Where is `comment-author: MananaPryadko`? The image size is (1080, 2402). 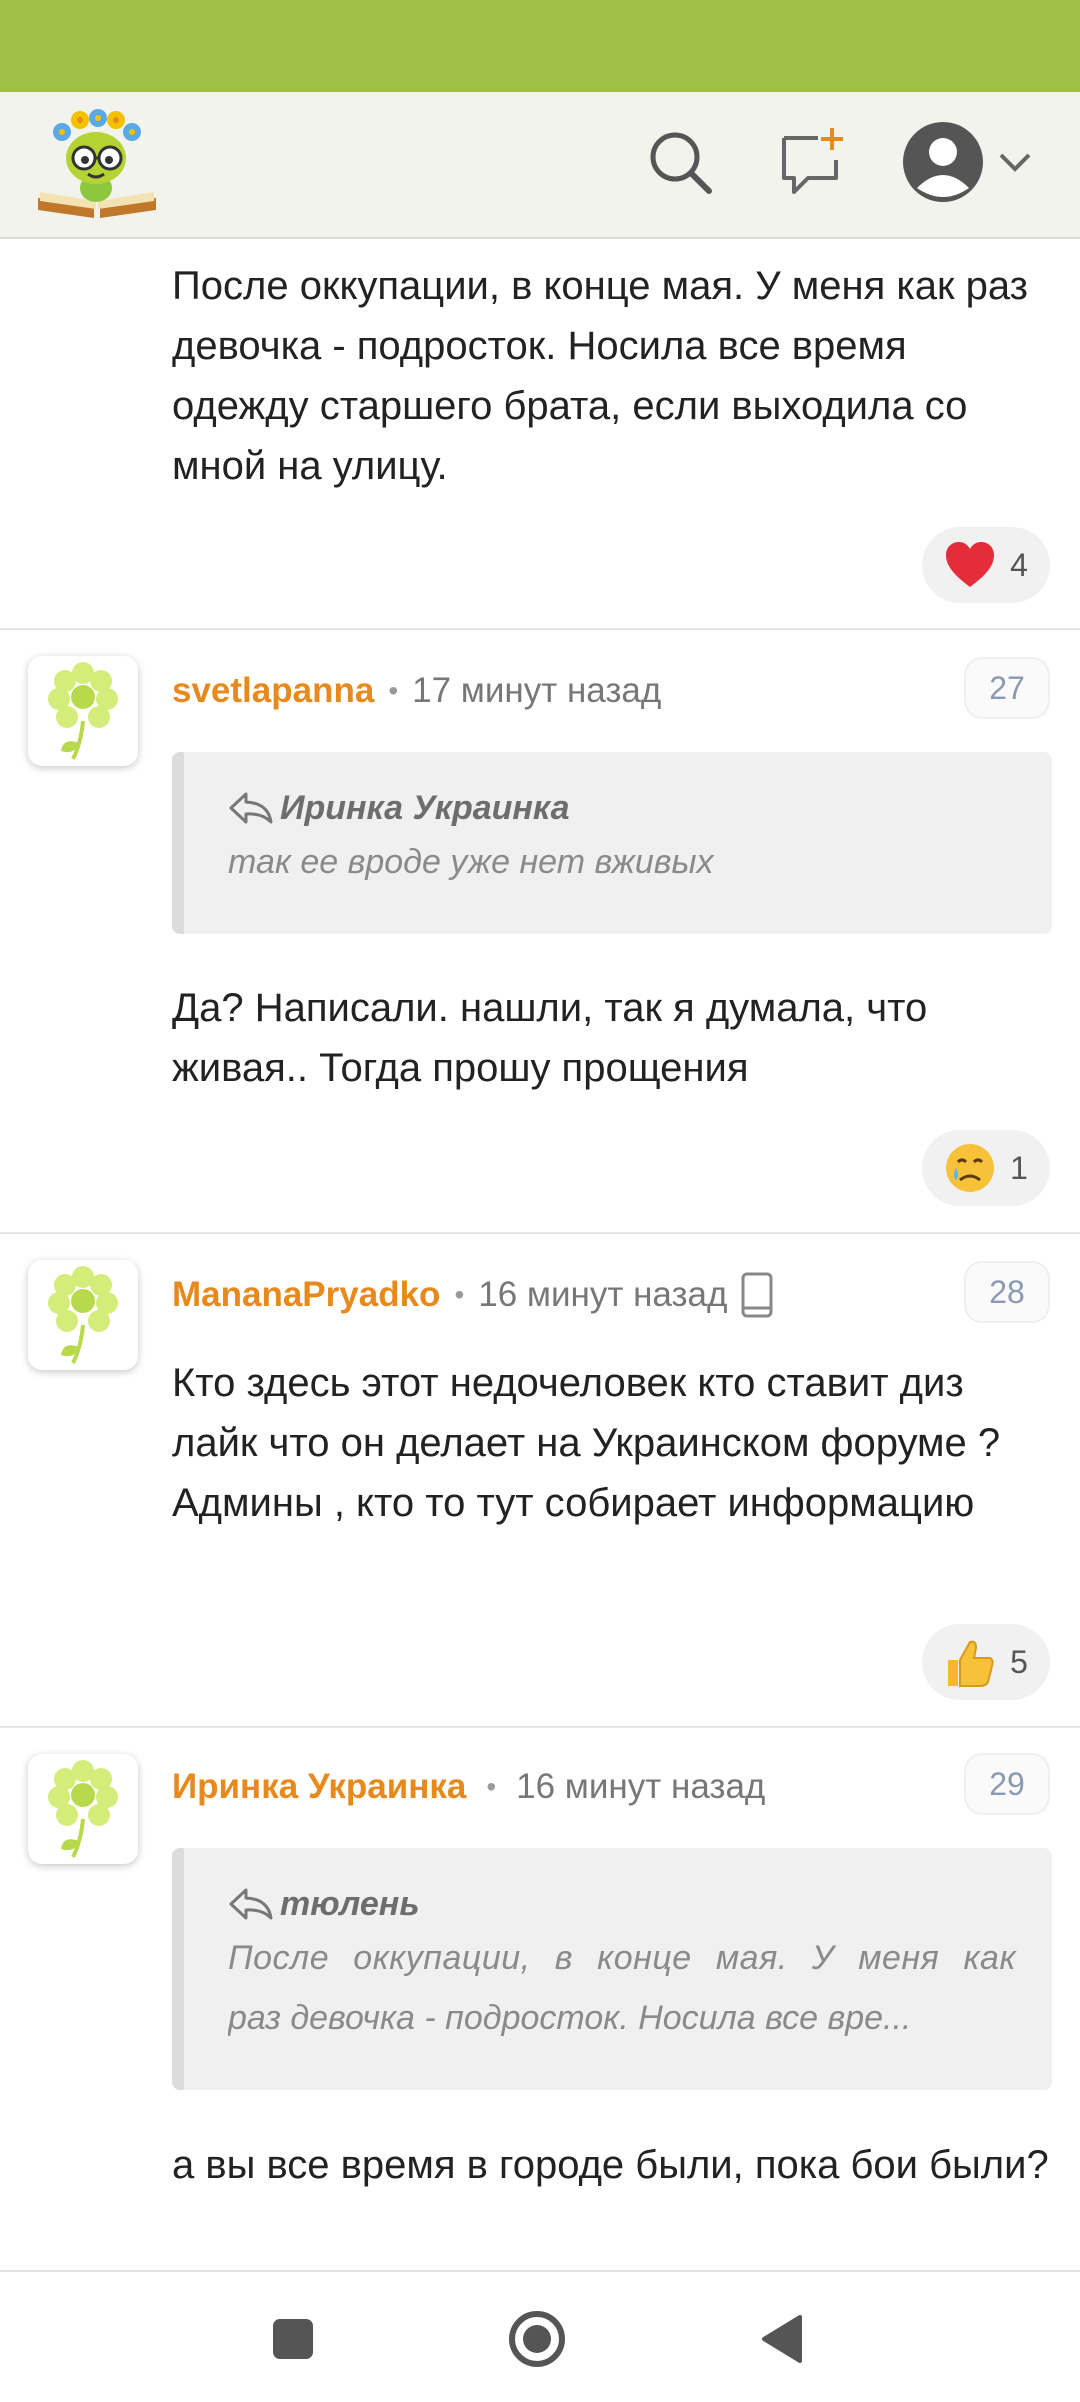
comment-author: MananaPryadko is located at coordinates (306, 1295).